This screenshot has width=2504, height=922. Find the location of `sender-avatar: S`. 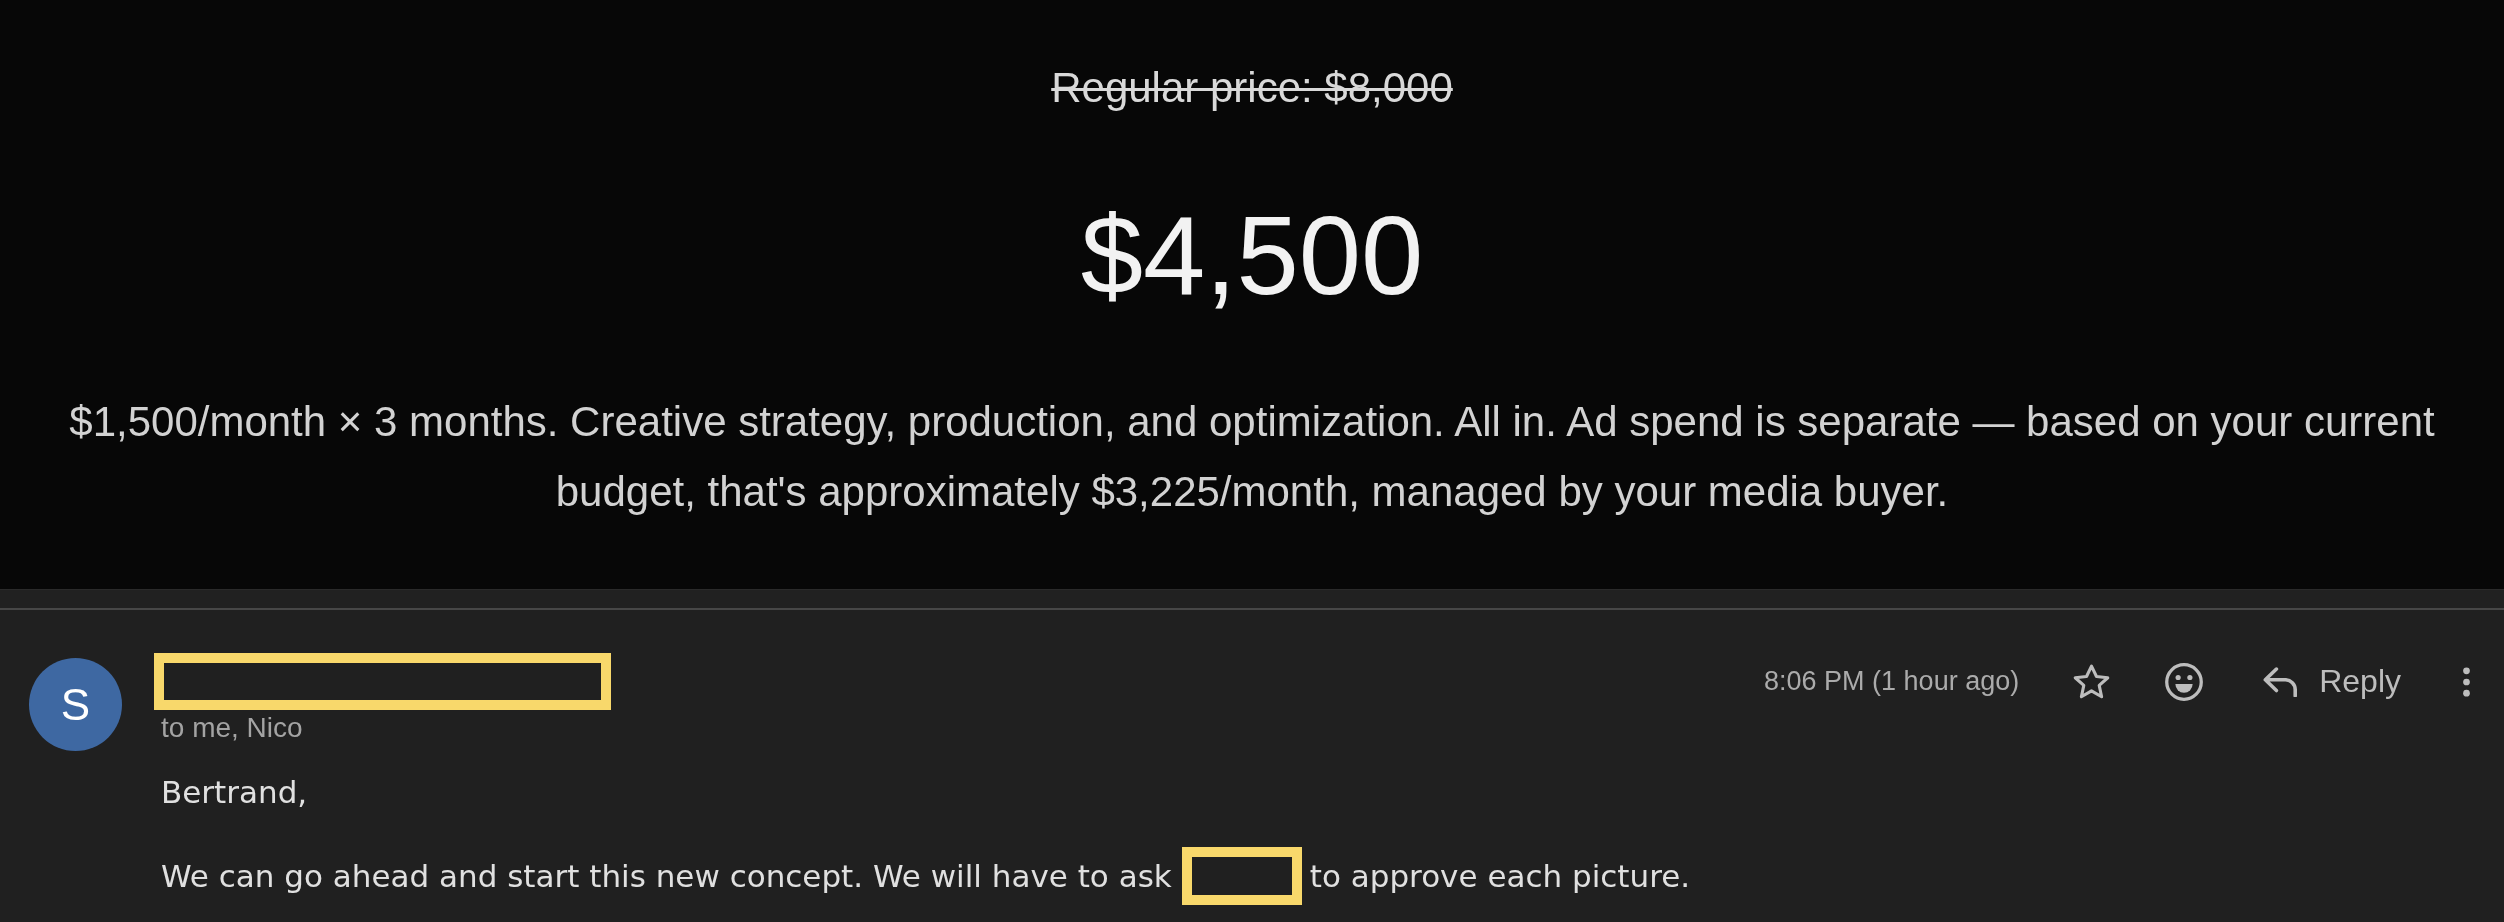

sender-avatar: S is located at coordinates (75, 704).